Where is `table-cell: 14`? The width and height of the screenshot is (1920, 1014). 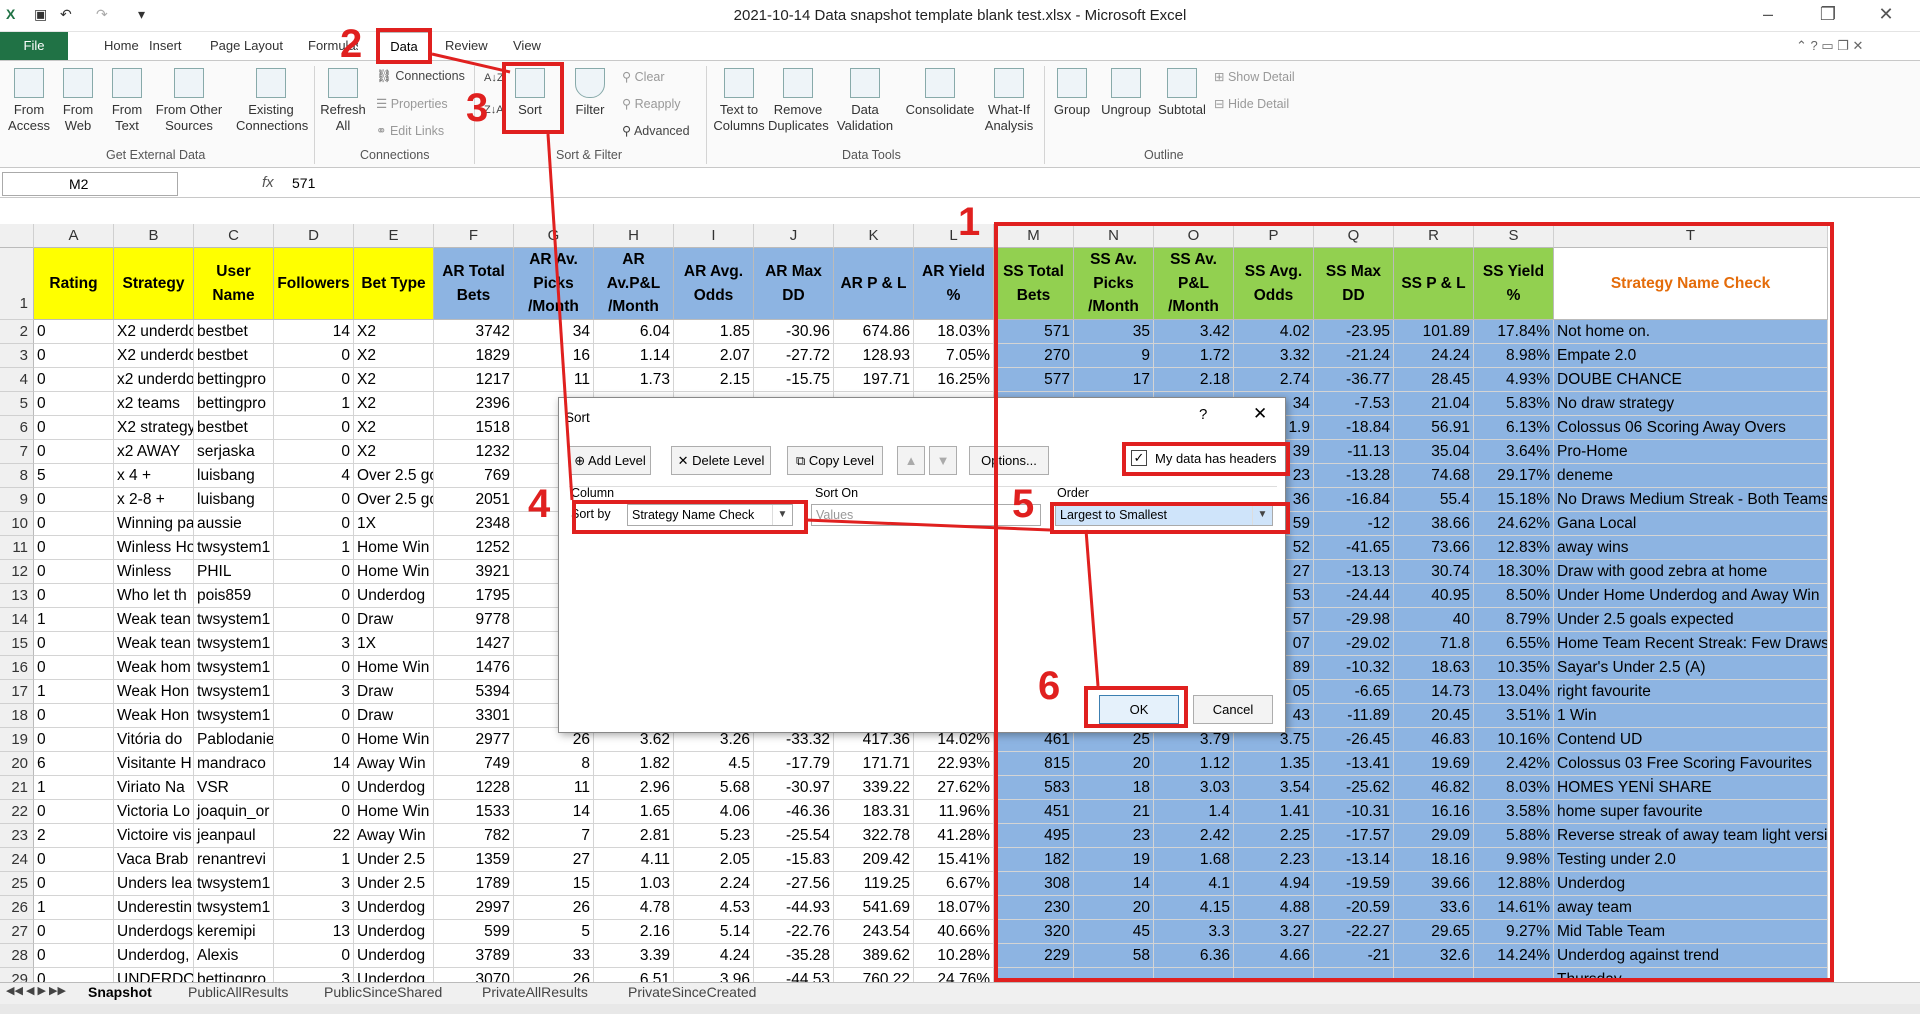 table-cell: 14 is located at coordinates (554, 812).